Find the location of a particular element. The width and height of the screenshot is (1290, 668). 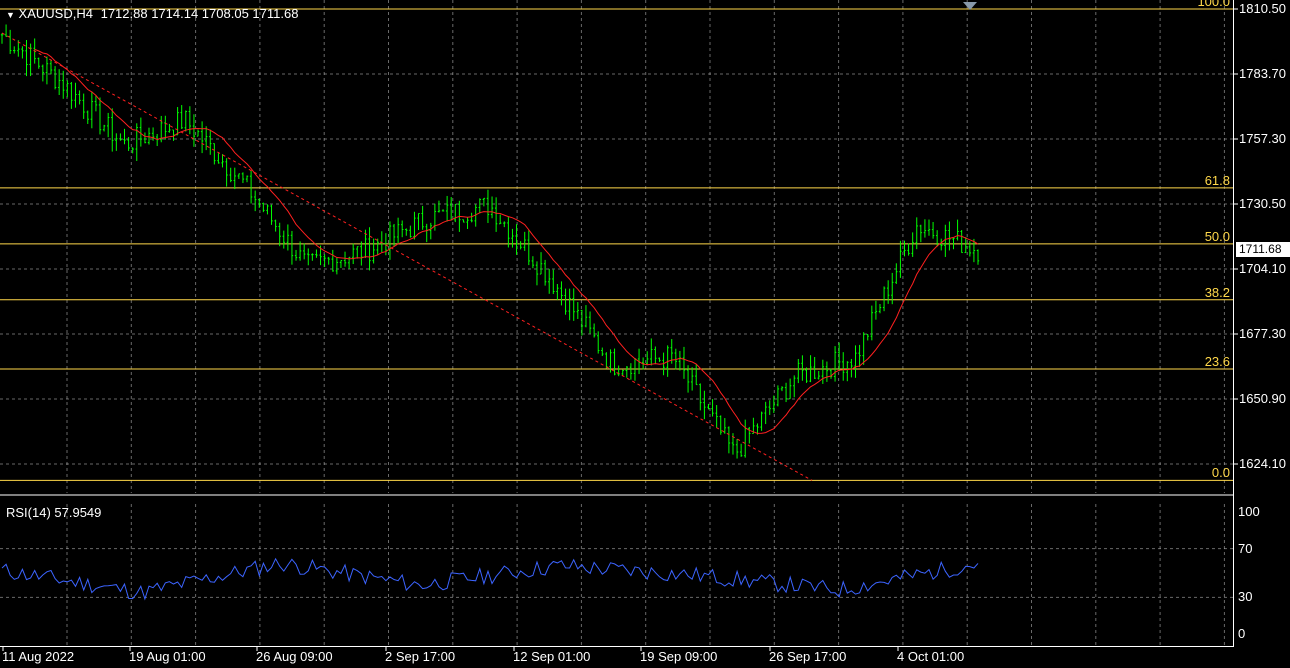

current-price-tag: 1711.68 is located at coordinates (1263, 249).